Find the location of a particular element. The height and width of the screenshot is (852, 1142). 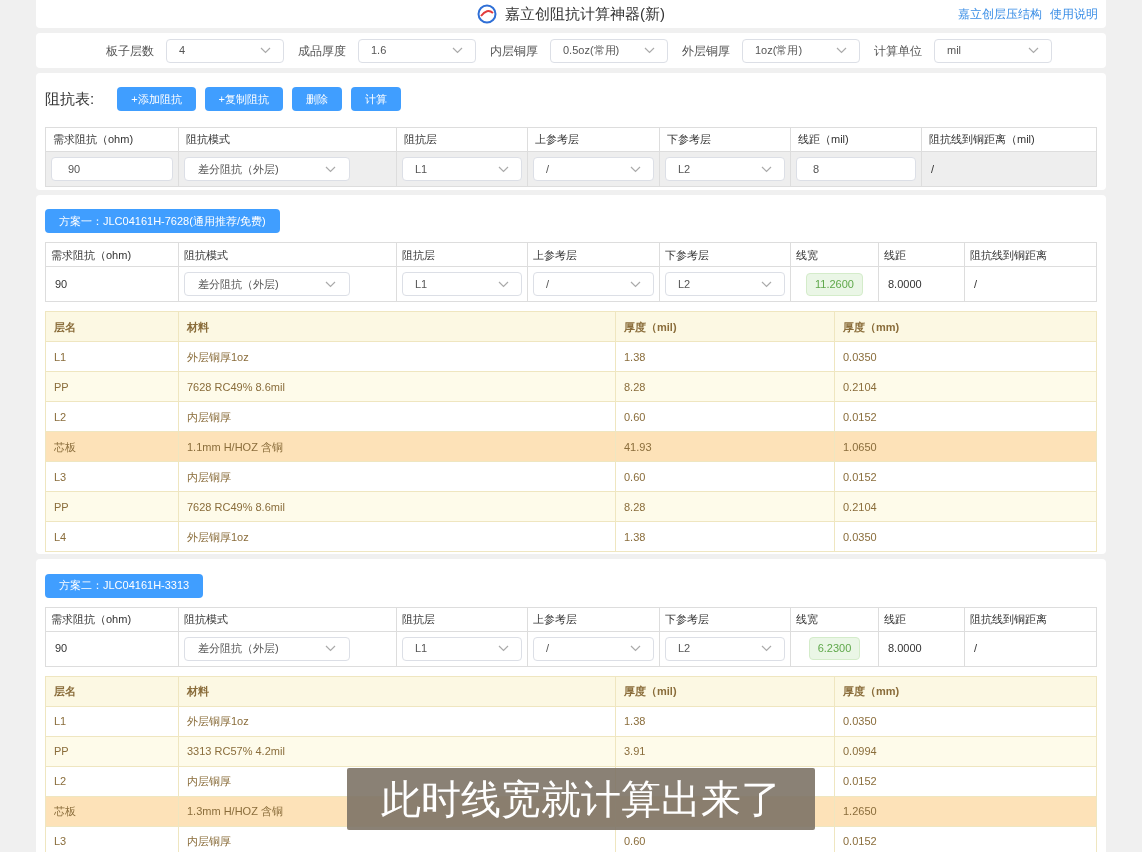

line-width-result: 11.2600 is located at coordinates (834, 284).